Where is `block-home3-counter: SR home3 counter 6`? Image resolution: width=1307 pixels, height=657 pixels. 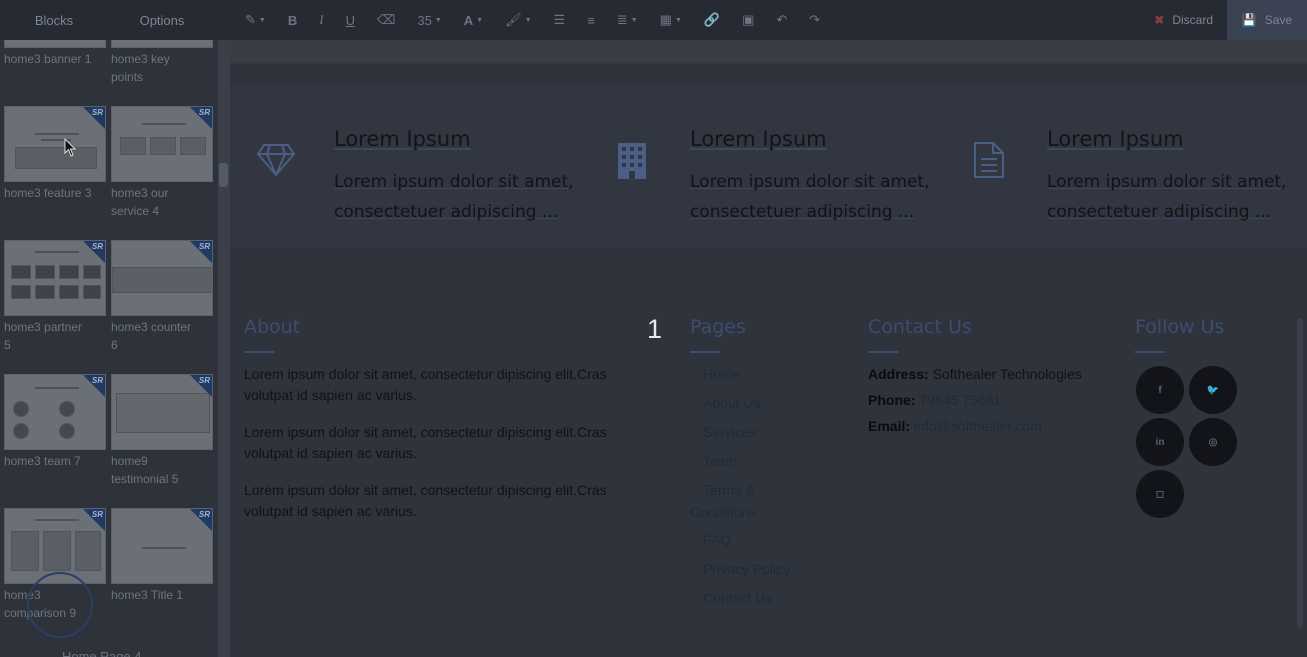
block-home3-counter: SR home3 counter 6 is located at coordinates (162, 297).